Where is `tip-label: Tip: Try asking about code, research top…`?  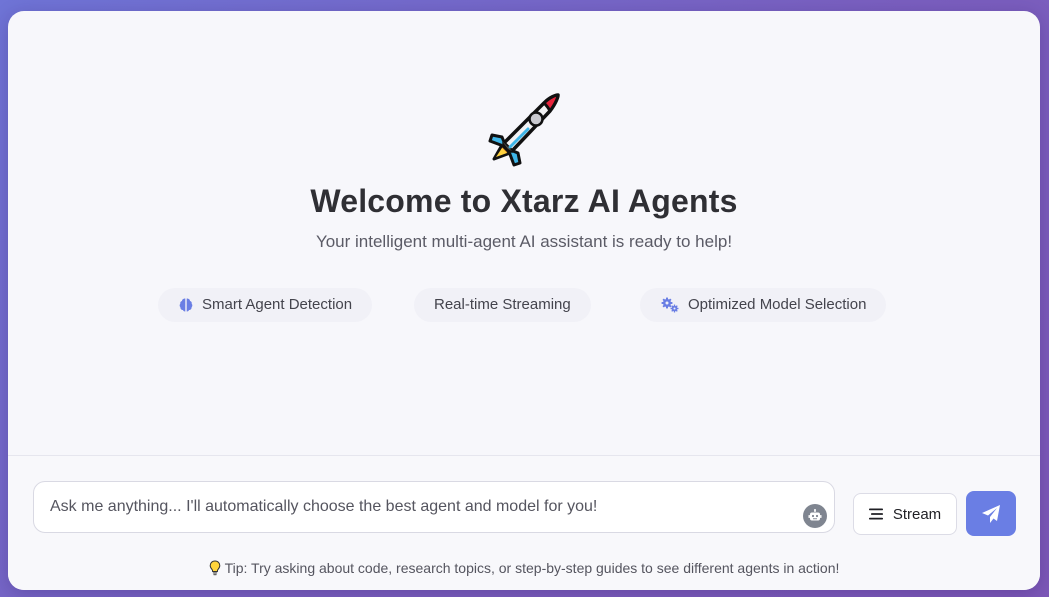
tip-label: Tip: Try asking about code, research top… is located at coordinates (532, 568).